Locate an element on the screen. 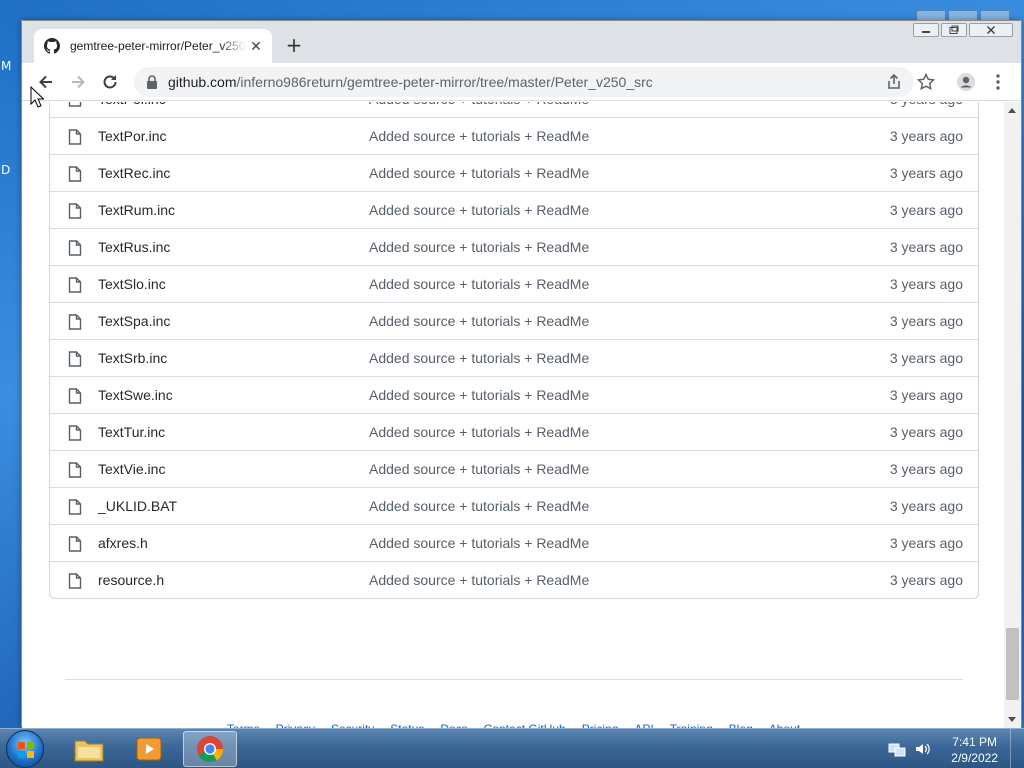 The width and height of the screenshot is (1024, 768). show-desktop-button is located at coordinates (1017, 748).